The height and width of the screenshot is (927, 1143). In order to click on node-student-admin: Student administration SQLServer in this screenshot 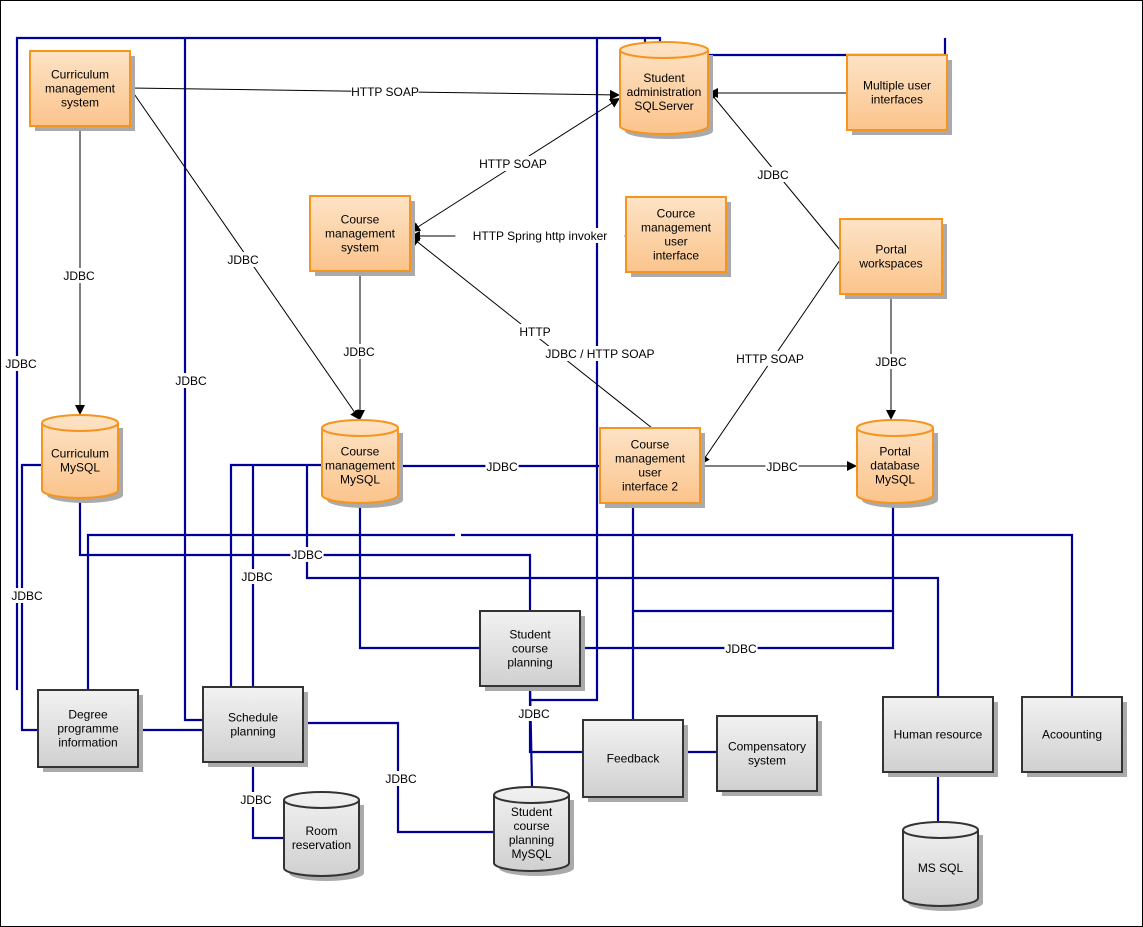, I will do `click(666, 90)`.